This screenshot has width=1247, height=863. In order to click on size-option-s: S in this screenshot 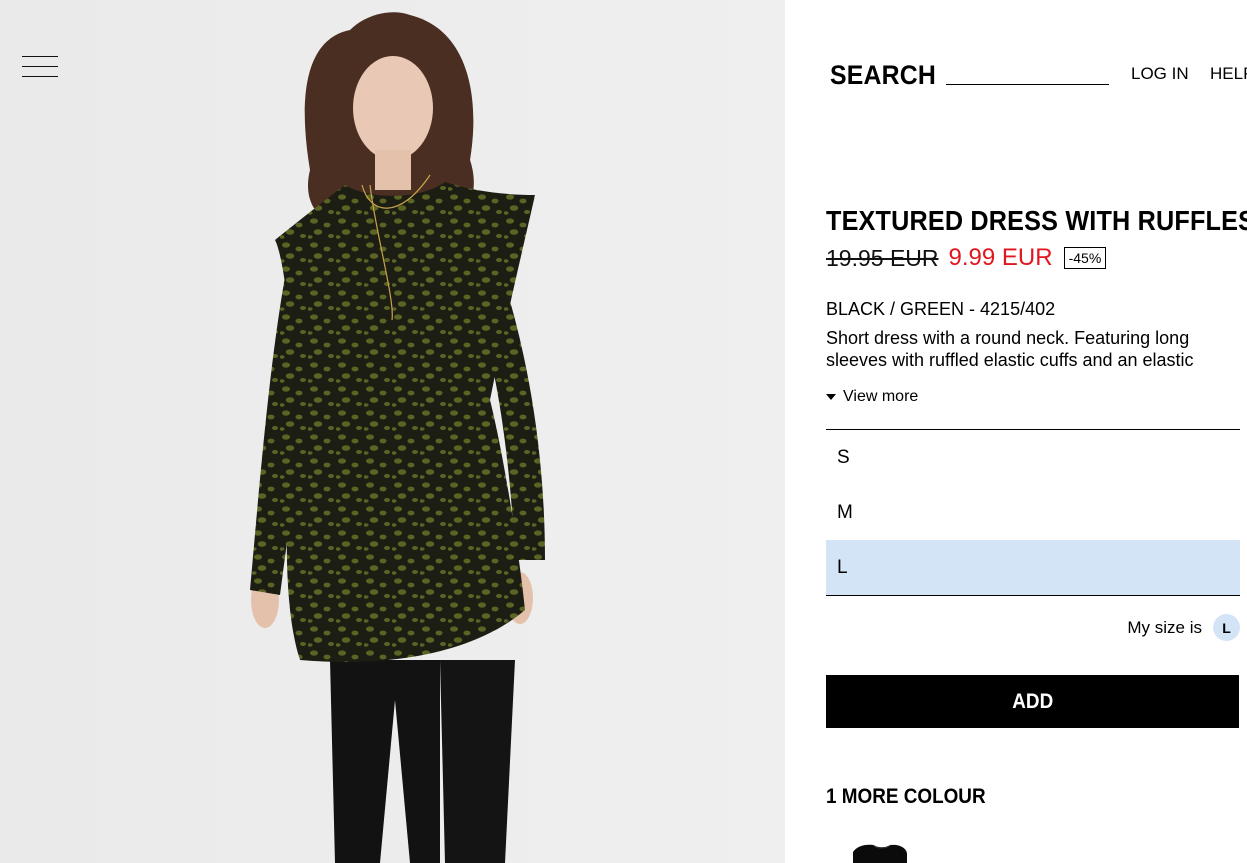, I will do `click(1033, 457)`.